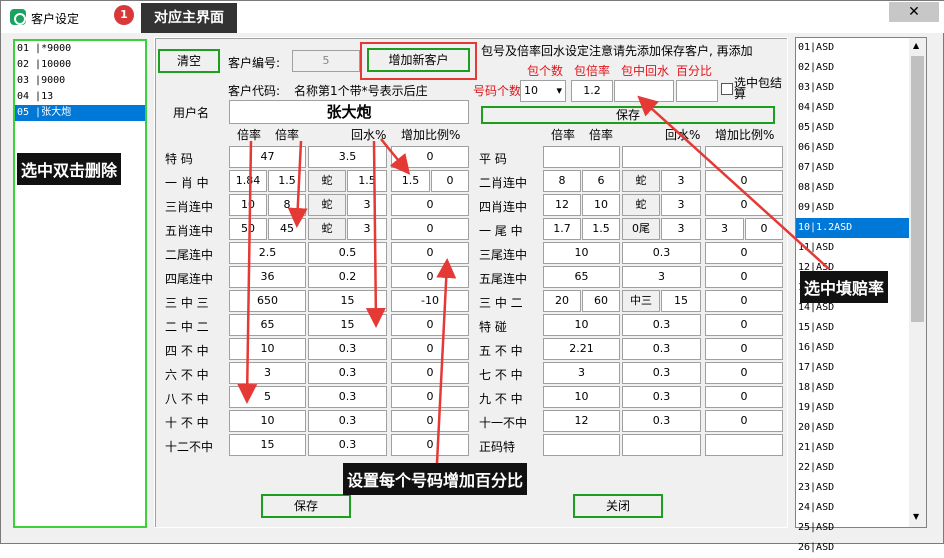 This screenshot has width=944, height=558. What do you see at coordinates (395, 156) in the screenshot?
I see `arrow-increase-one` at bounding box center [395, 156].